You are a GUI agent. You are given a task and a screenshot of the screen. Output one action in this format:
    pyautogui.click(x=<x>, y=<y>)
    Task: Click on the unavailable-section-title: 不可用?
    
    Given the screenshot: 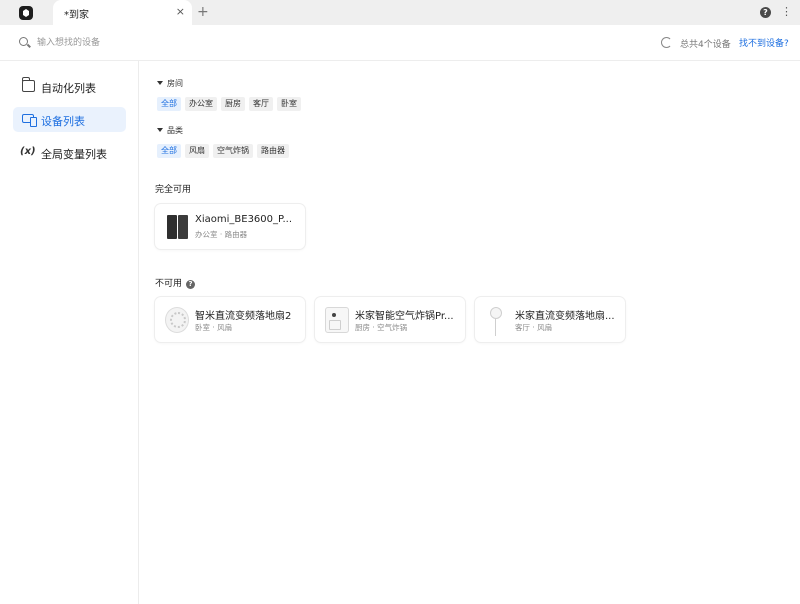 What is the action you would take?
    pyautogui.click(x=175, y=282)
    